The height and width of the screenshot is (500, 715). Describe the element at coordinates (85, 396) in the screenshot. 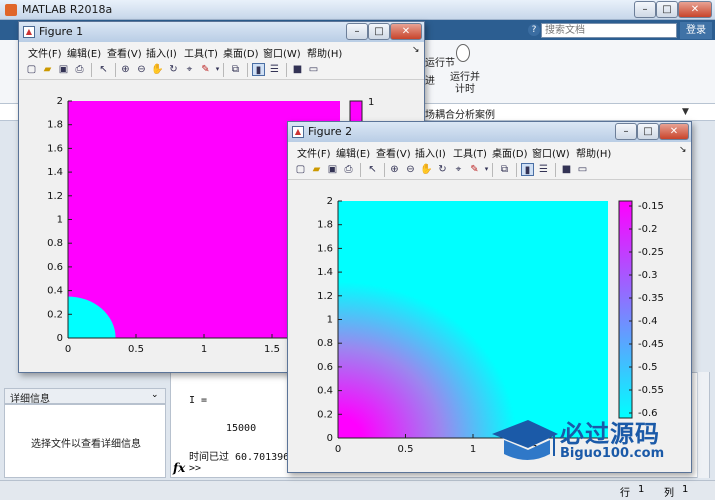

I see `details-panel-header: 详细信息 ⌄` at that location.